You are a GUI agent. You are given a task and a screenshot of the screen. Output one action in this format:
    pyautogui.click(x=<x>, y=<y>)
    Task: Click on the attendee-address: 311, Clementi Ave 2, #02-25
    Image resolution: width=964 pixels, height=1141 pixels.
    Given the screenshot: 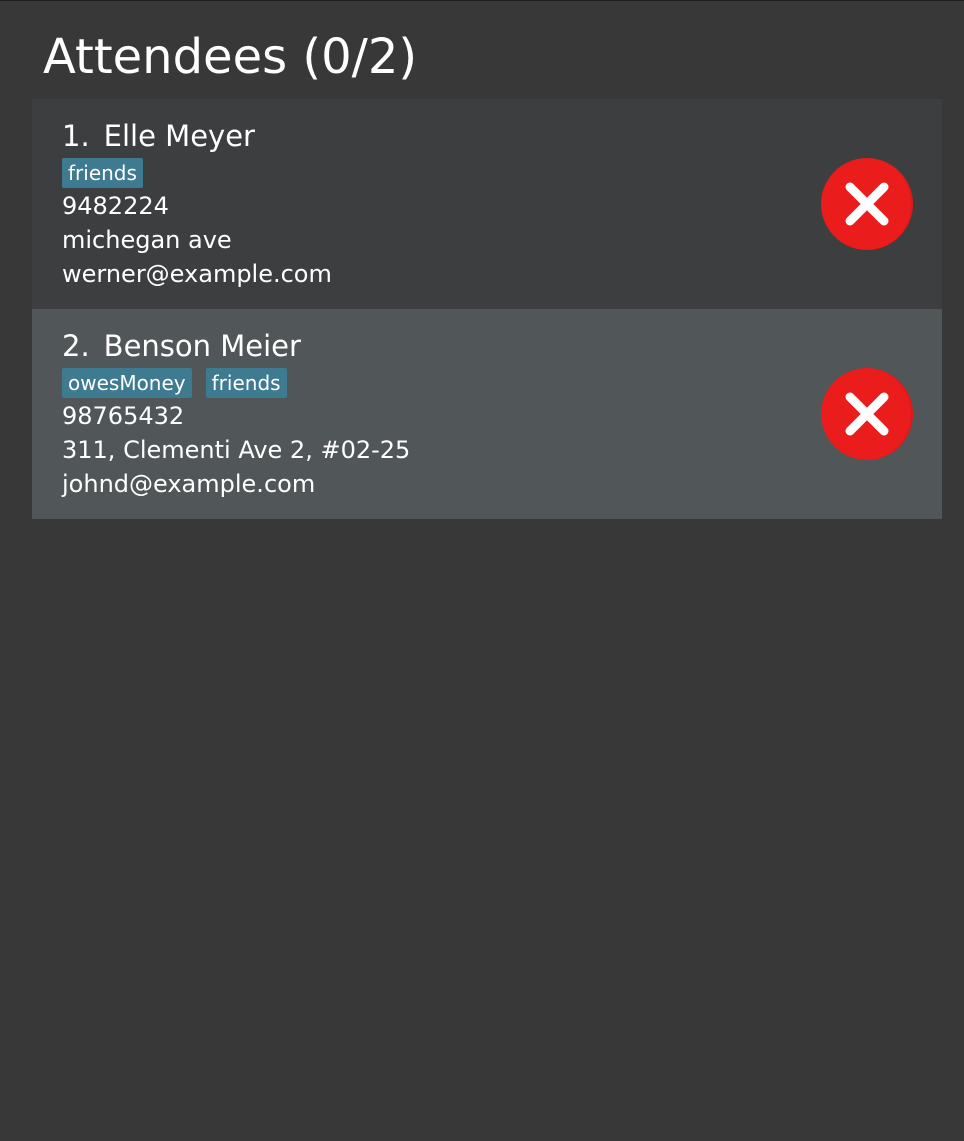 What is the action you would take?
    pyautogui.click(x=236, y=450)
    